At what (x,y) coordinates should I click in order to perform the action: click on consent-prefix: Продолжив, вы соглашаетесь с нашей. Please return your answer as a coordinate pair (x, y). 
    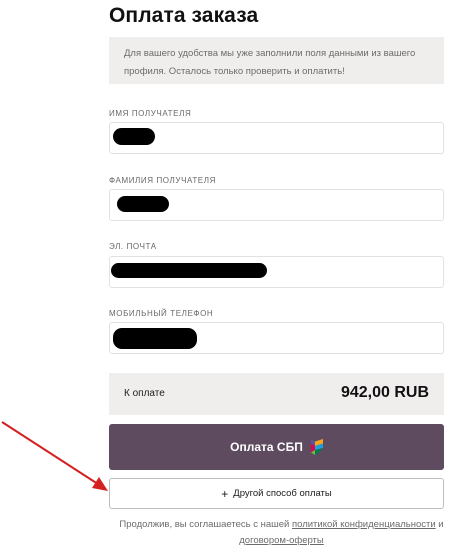
    Looking at the image, I should click on (204, 524).